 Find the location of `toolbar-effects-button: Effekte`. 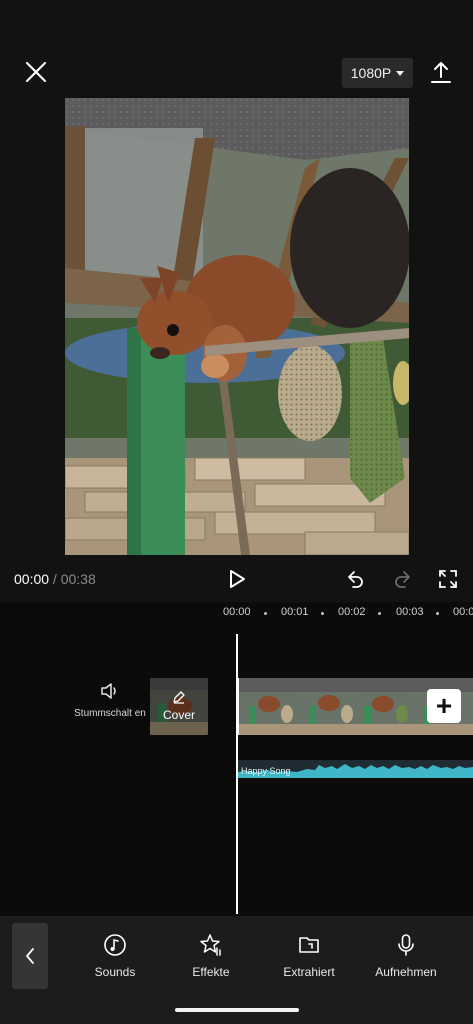

toolbar-effects-button: Effekte is located at coordinates (211, 956).